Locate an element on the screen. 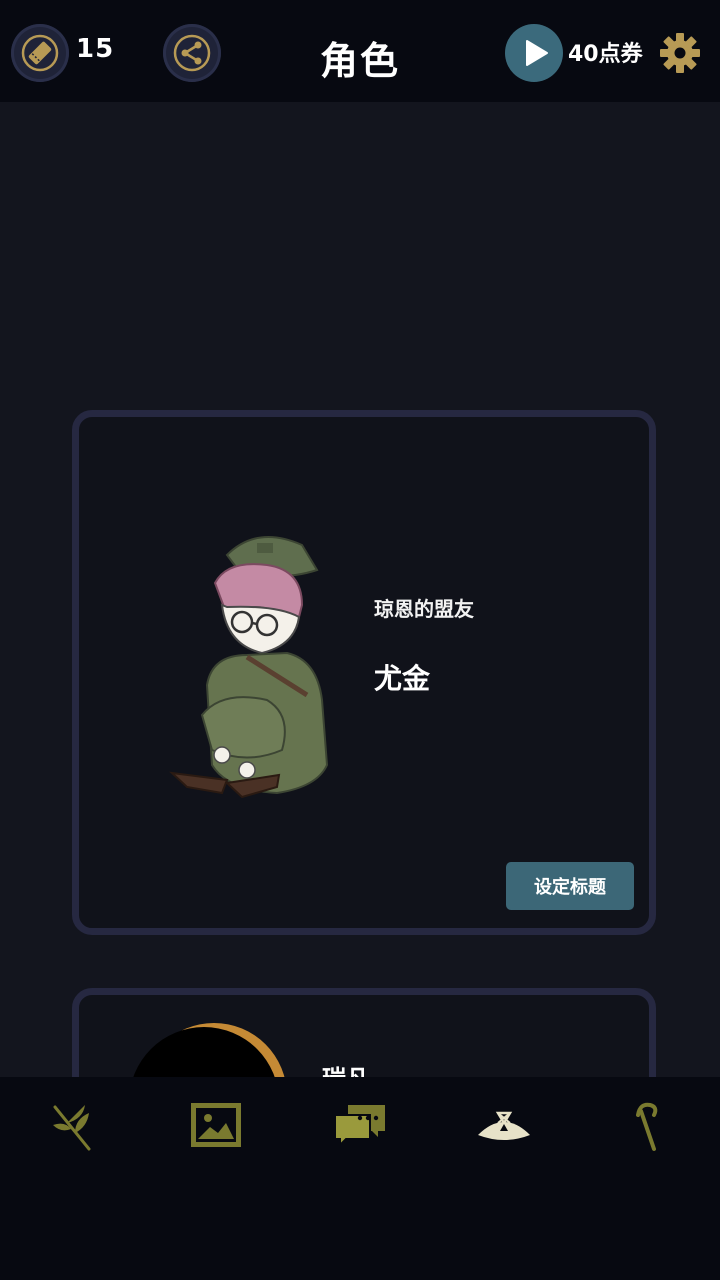 This screenshot has width=720, height=1280. nav-item-chat is located at coordinates (360, 1129).